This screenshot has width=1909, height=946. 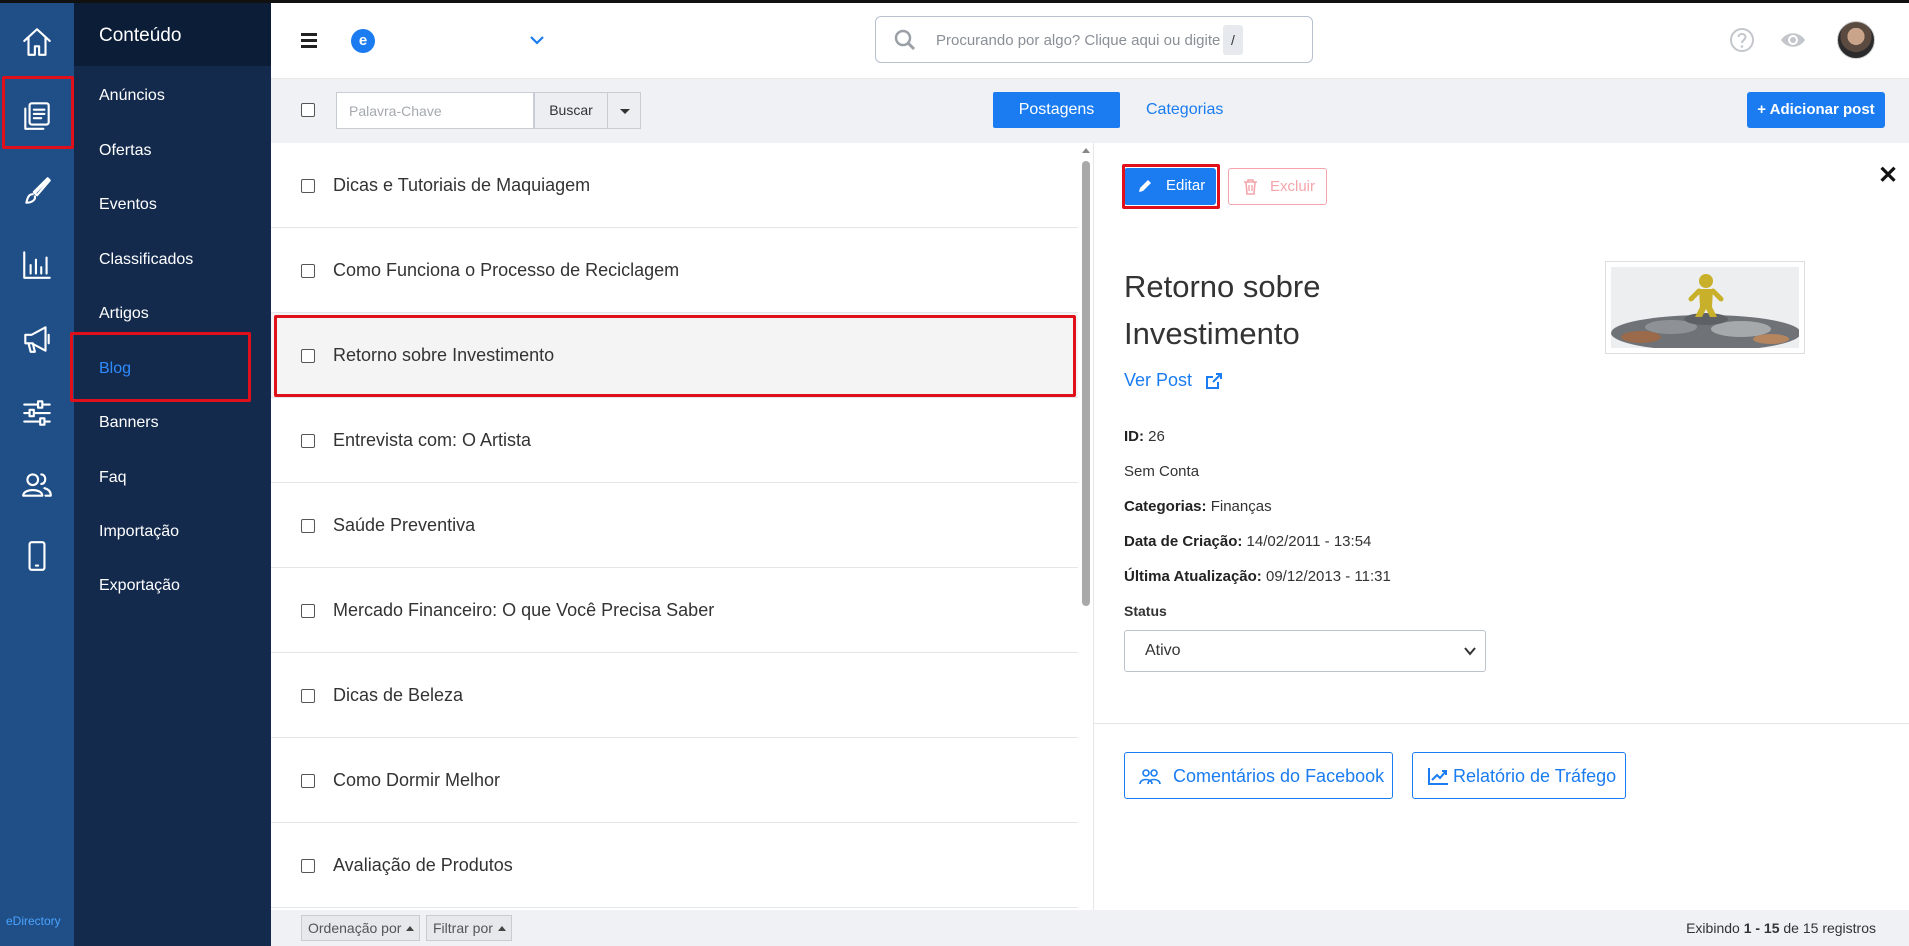 I want to click on menu-icon, so click(x=309, y=40).